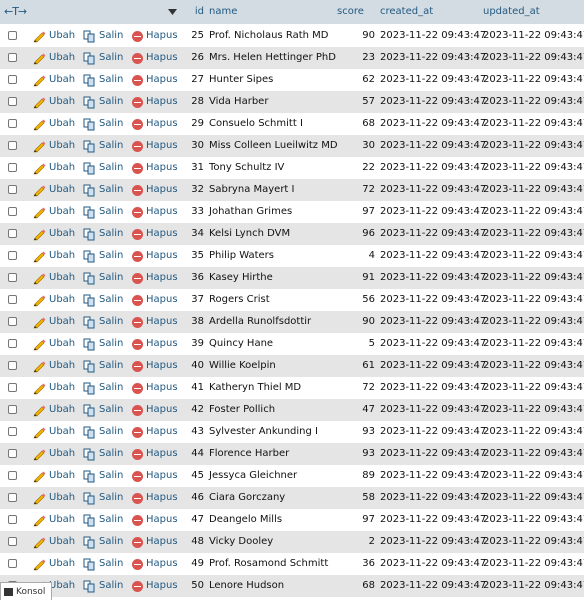  Describe the element at coordinates (223, 12) in the screenshot. I see `column-header-name: name` at that location.